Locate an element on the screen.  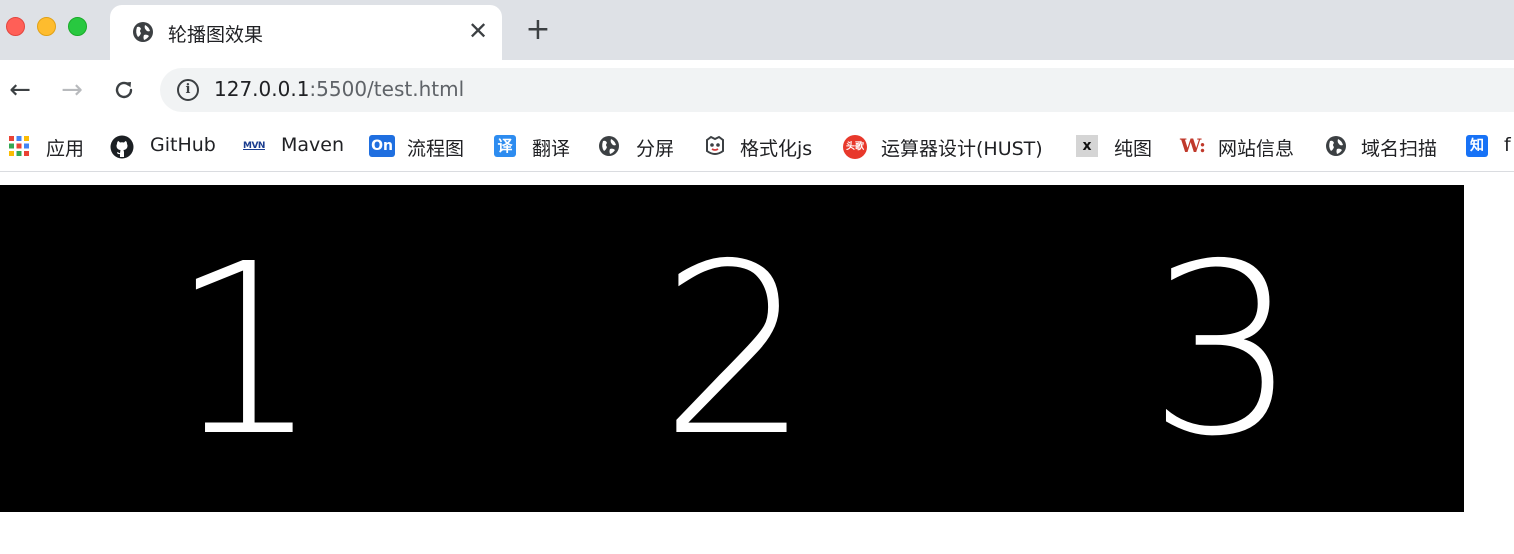
back-button: ← is located at coordinates (20, 90).